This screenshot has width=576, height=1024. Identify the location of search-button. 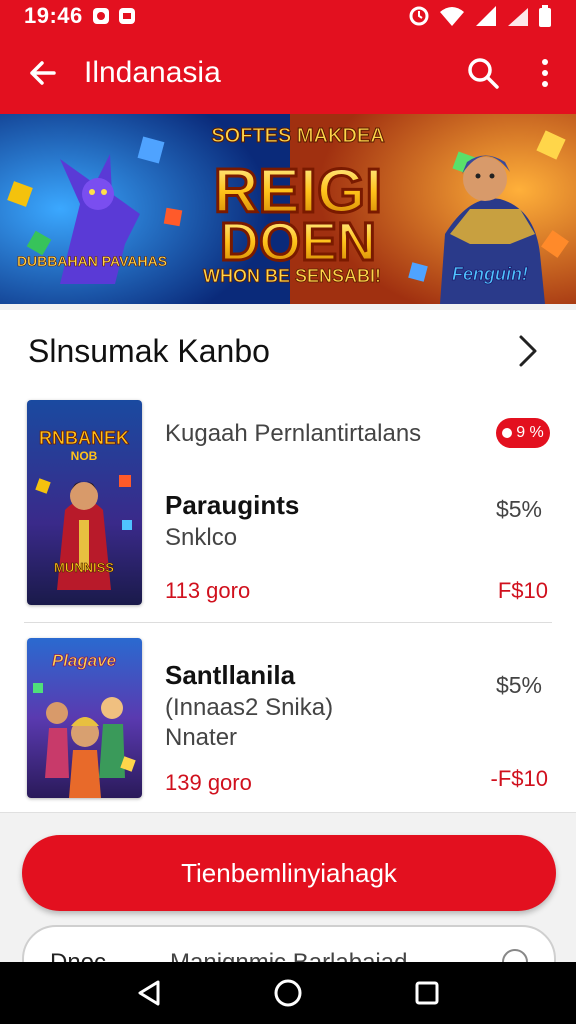
(483, 73).